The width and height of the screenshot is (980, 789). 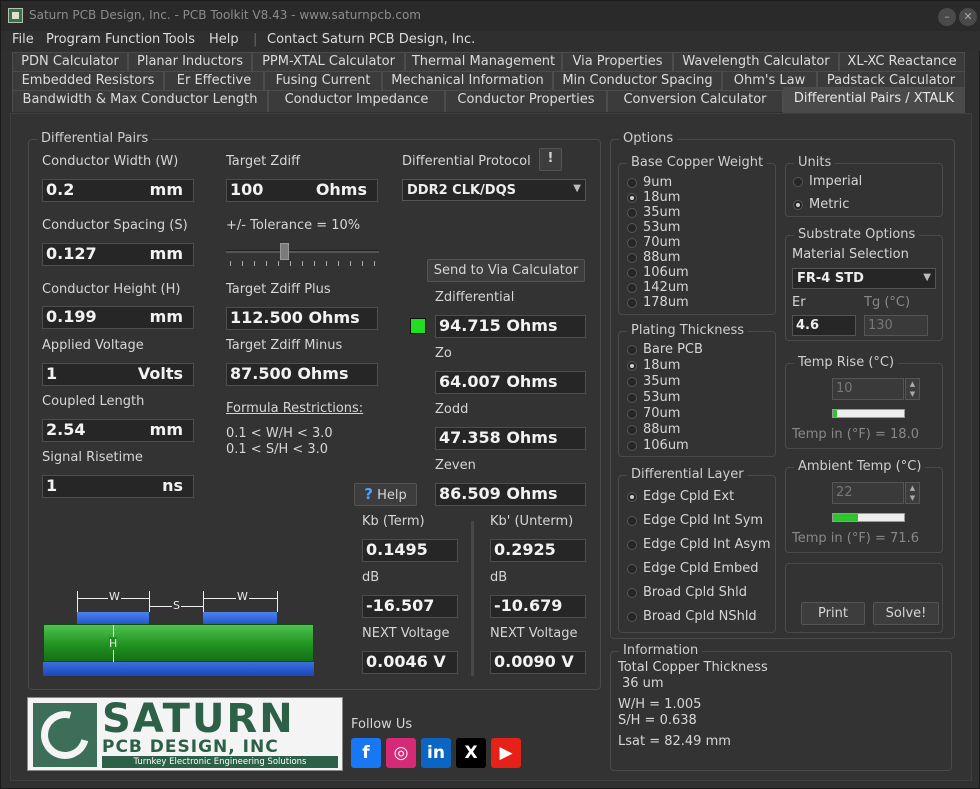 I want to click on base-copper-option: 70um, so click(x=702, y=242).